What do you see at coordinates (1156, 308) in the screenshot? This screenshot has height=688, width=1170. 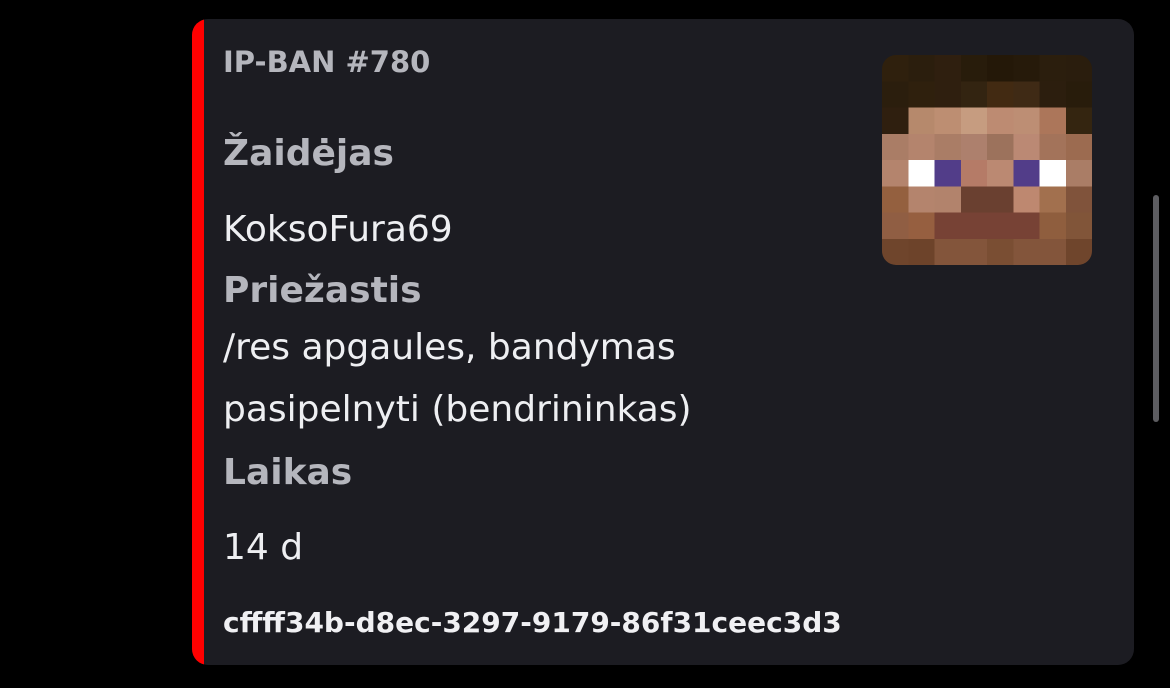 I see `scrollbar-thumb` at bounding box center [1156, 308].